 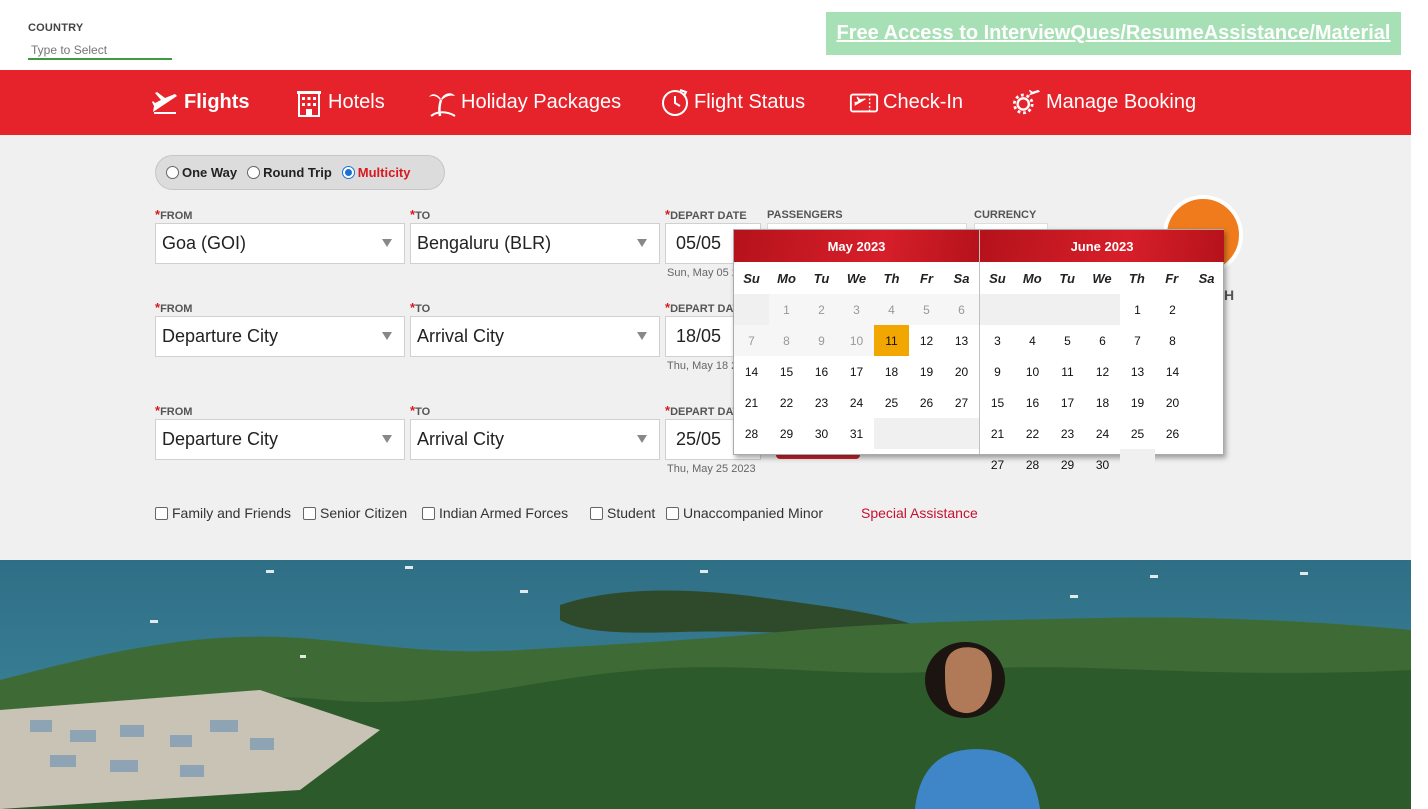 I want to click on checkbox-student: Student, so click(x=622, y=513).